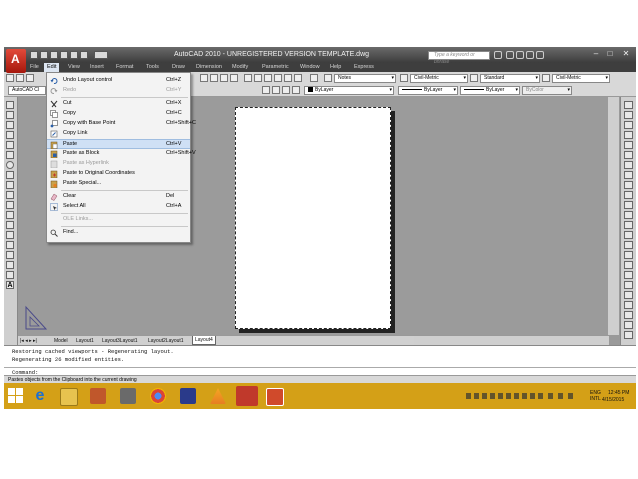  I want to click on fillet-icon, so click(628, 245).